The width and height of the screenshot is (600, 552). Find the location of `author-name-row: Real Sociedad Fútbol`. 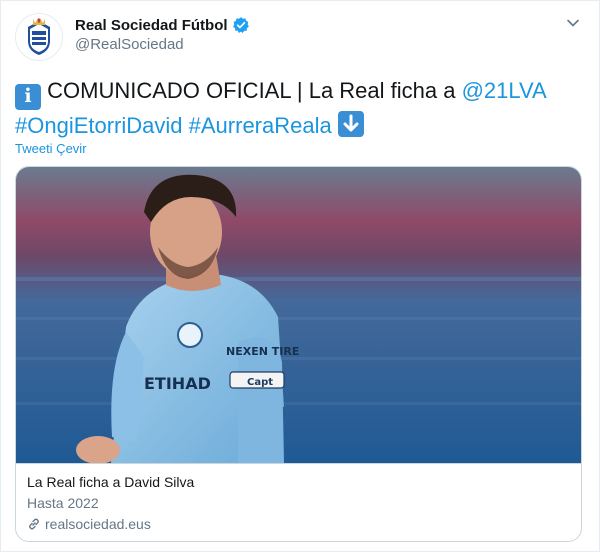

author-name-row: Real Sociedad Fútbol is located at coordinates (162, 25).